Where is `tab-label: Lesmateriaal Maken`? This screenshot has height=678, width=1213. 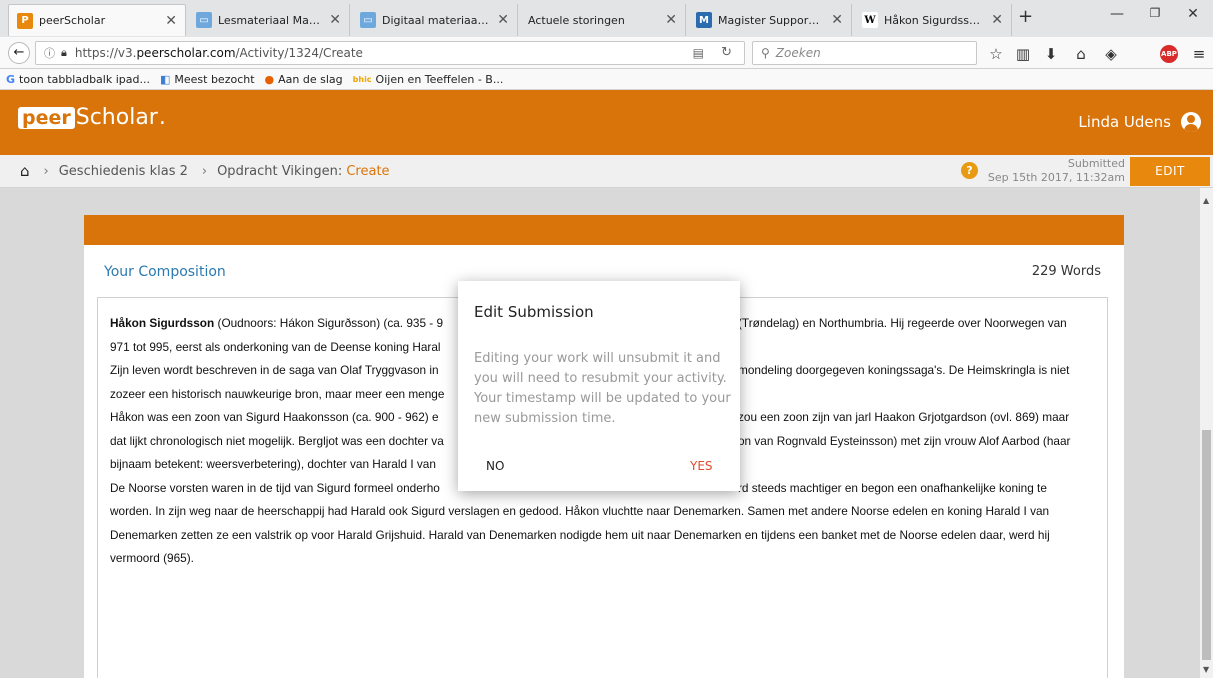 tab-label: Lesmateriaal Maken is located at coordinates (270, 20).